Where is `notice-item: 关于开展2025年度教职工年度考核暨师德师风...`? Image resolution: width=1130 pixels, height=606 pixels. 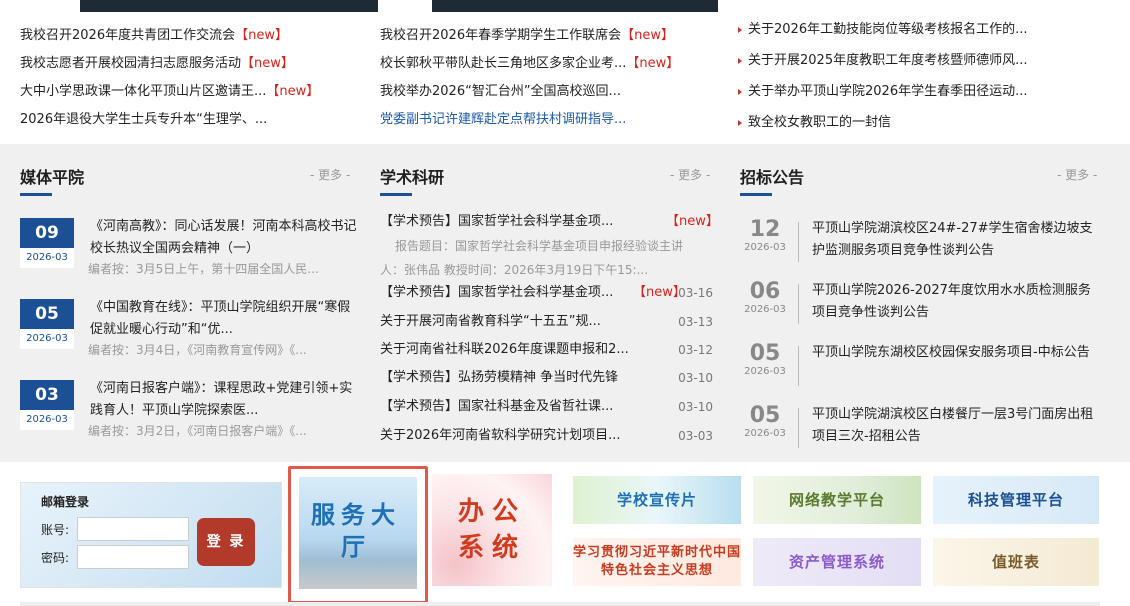
notice-item: 关于开展2025年度教职工年度考核暨师德师风... is located at coordinates (928, 60).